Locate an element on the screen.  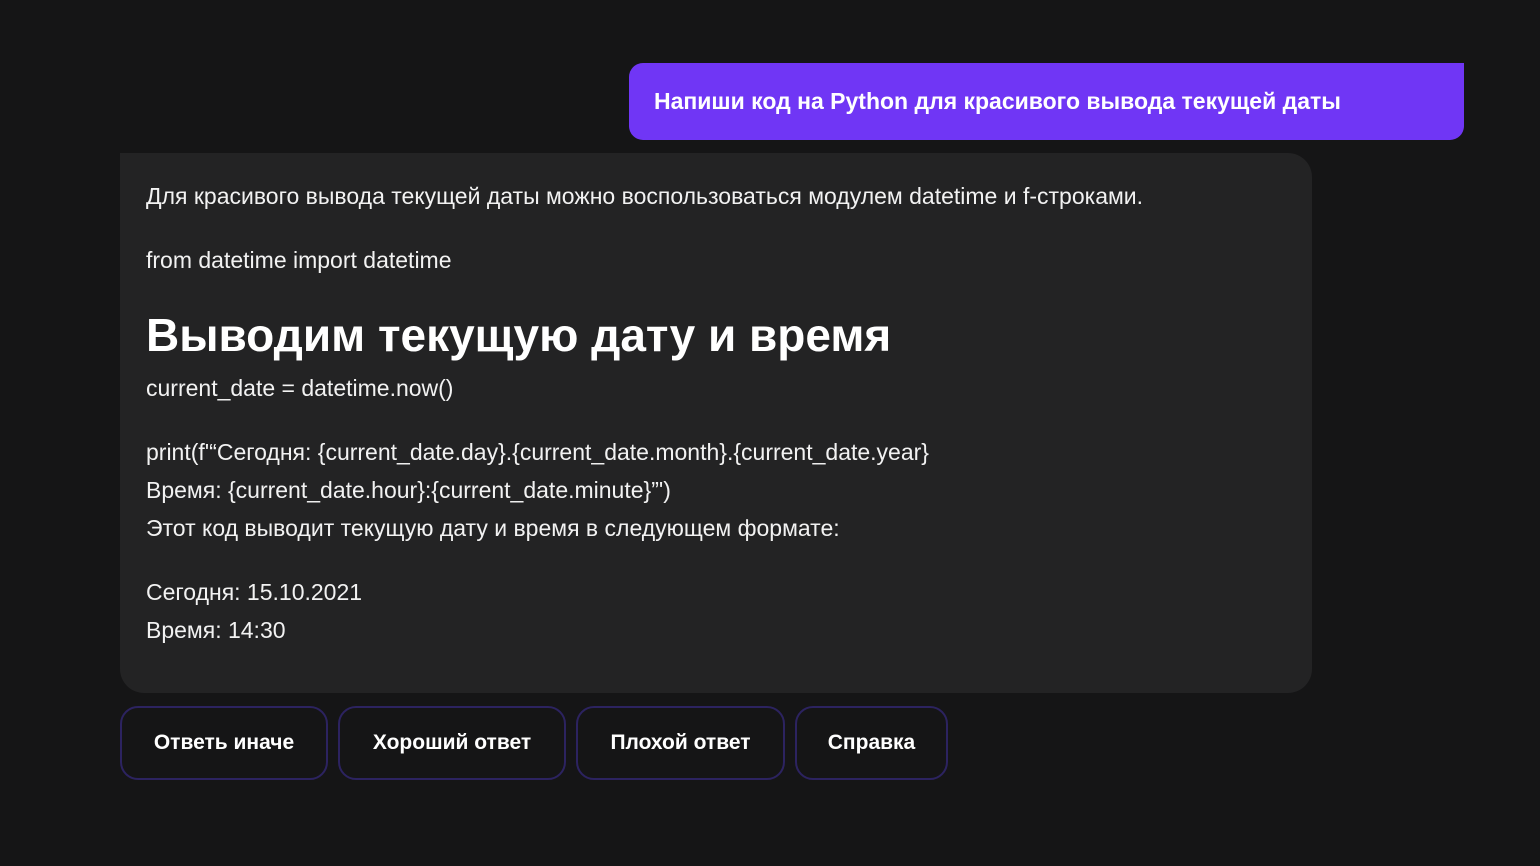
bad-answer-button: Плохой ответ is located at coordinates (680, 743).